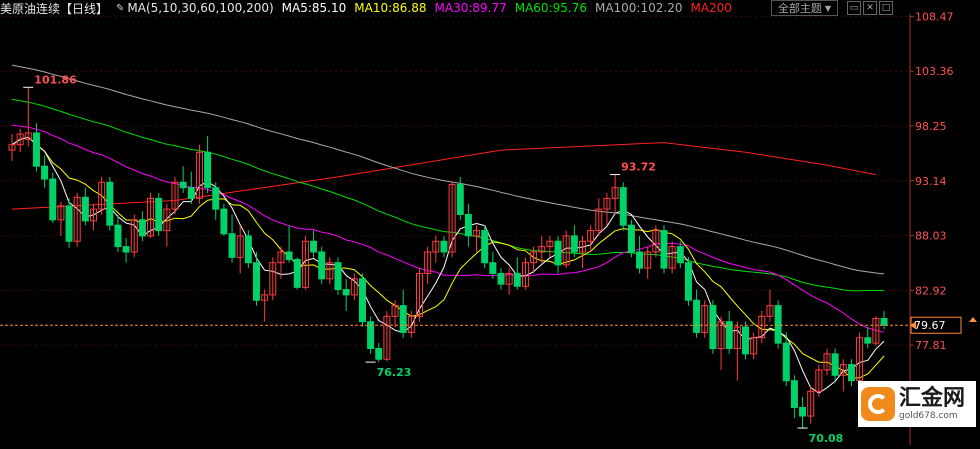 The width and height of the screenshot is (980, 449). What do you see at coordinates (934, 16) in the screenshot?
I see `y-tick-label: 108.47` at bounding box center [934, 16].